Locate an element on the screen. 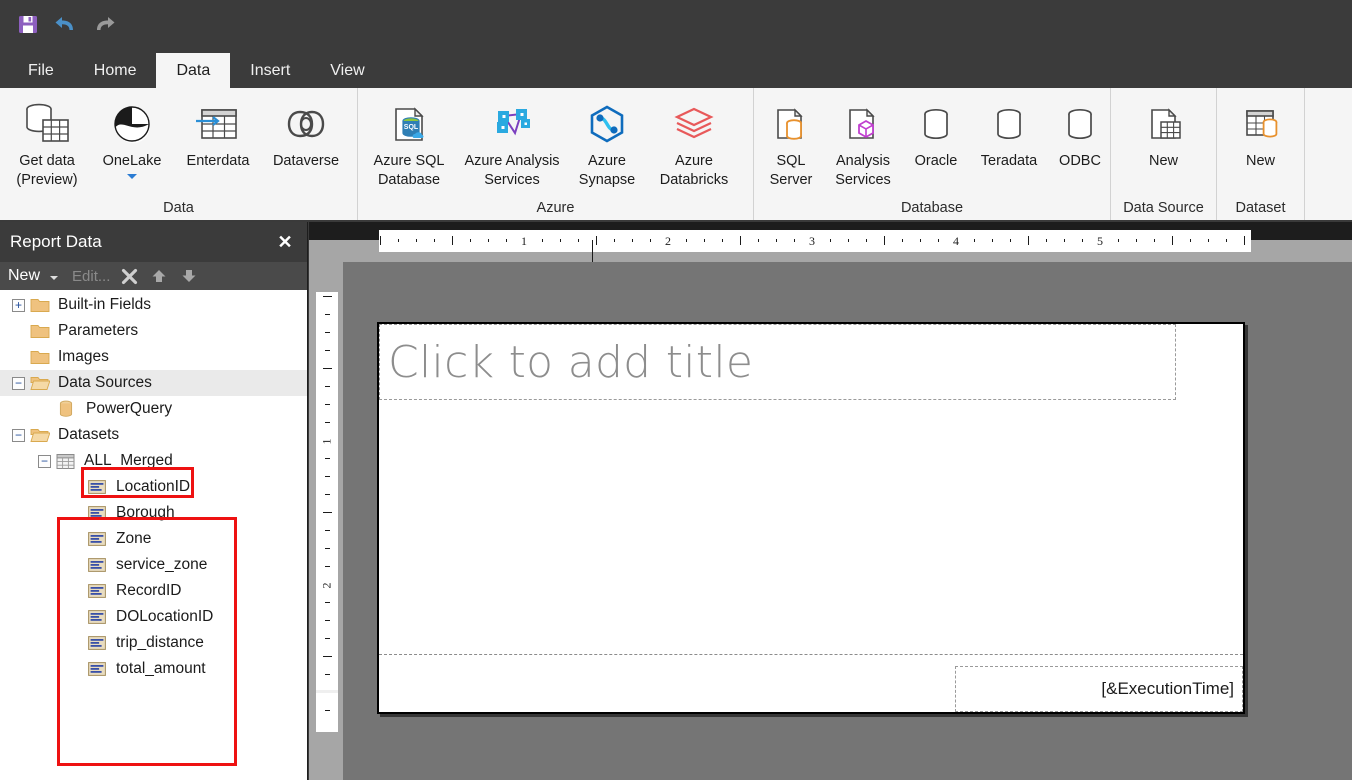  tree-item-datasets: − Datasets is located at coordinates (153, 435).